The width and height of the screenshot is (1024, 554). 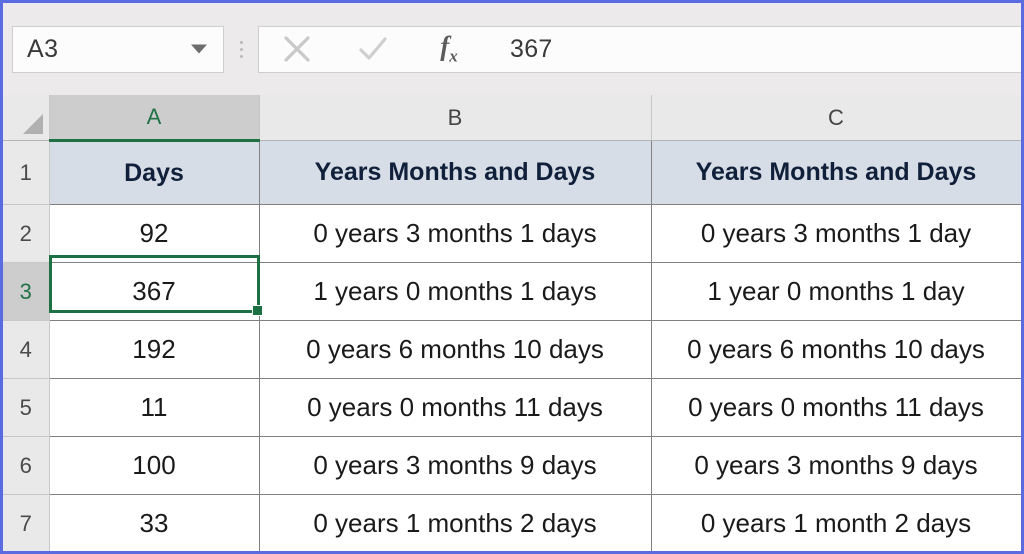 I want to click on cell-C7: 0 years 1 month 2 days, so click(x=836, y=522).